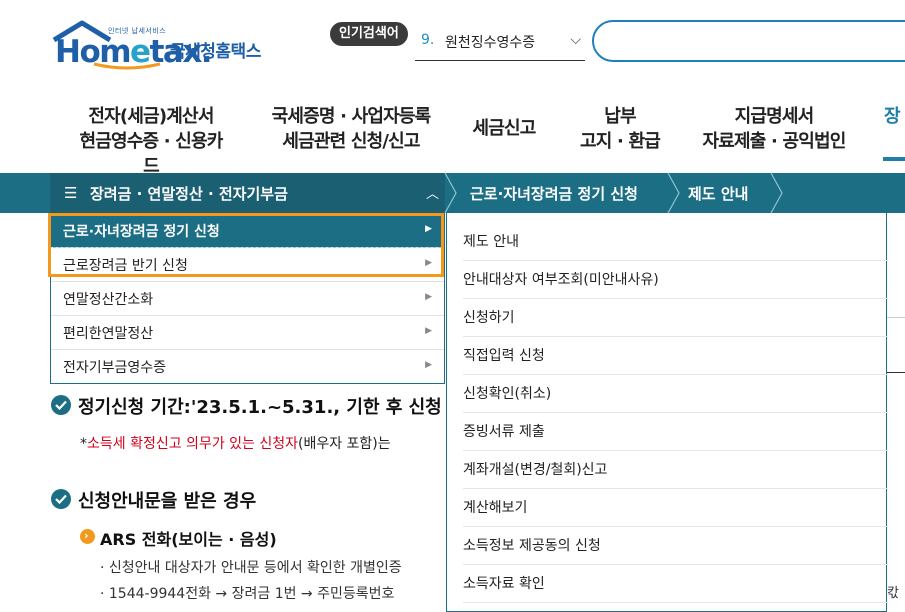  I want to click on logo-swoosh-icon, so click(127, 66).